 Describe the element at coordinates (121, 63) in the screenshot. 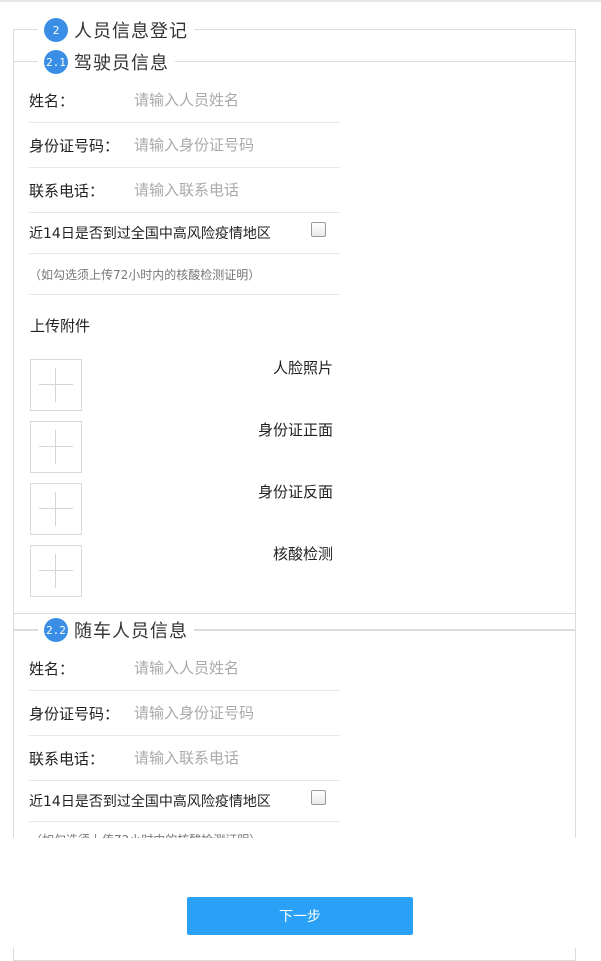

I see `driver-section-title: 驾驶员信息` at that location.